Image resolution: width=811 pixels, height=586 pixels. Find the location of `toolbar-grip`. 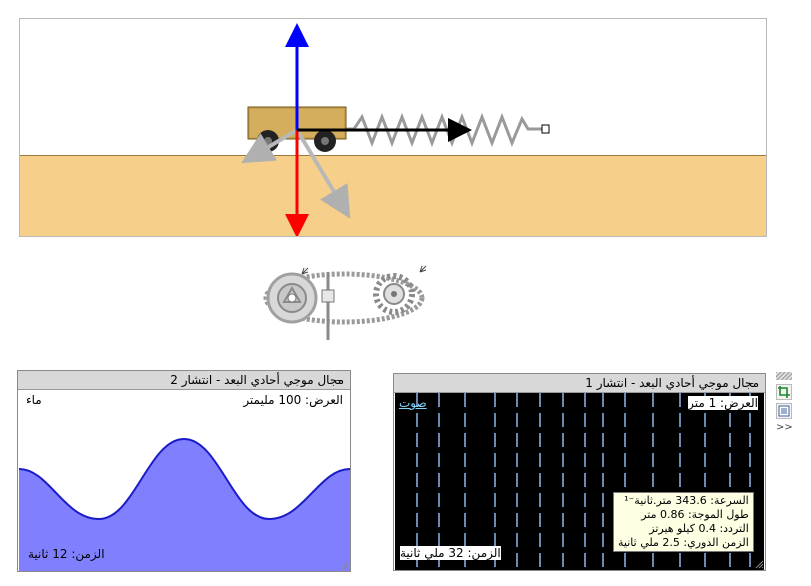

toolbar-grip is located at coordinates (784, 376).